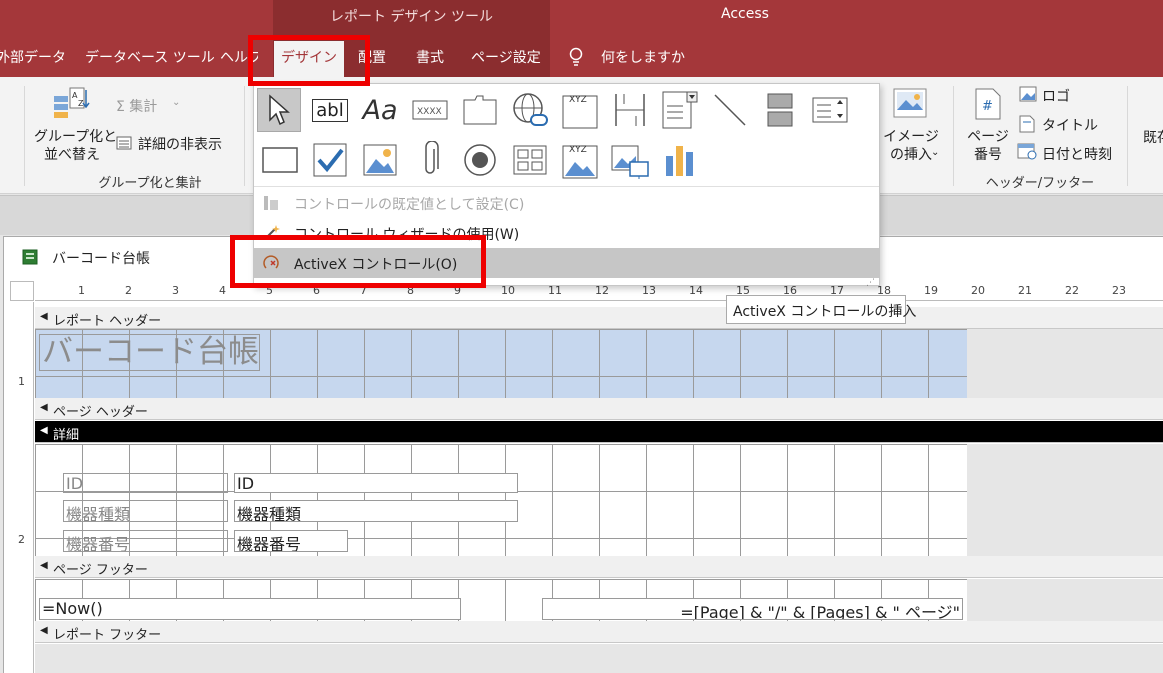  I want to click on ruler-v-label: 1, so click(21, 381).